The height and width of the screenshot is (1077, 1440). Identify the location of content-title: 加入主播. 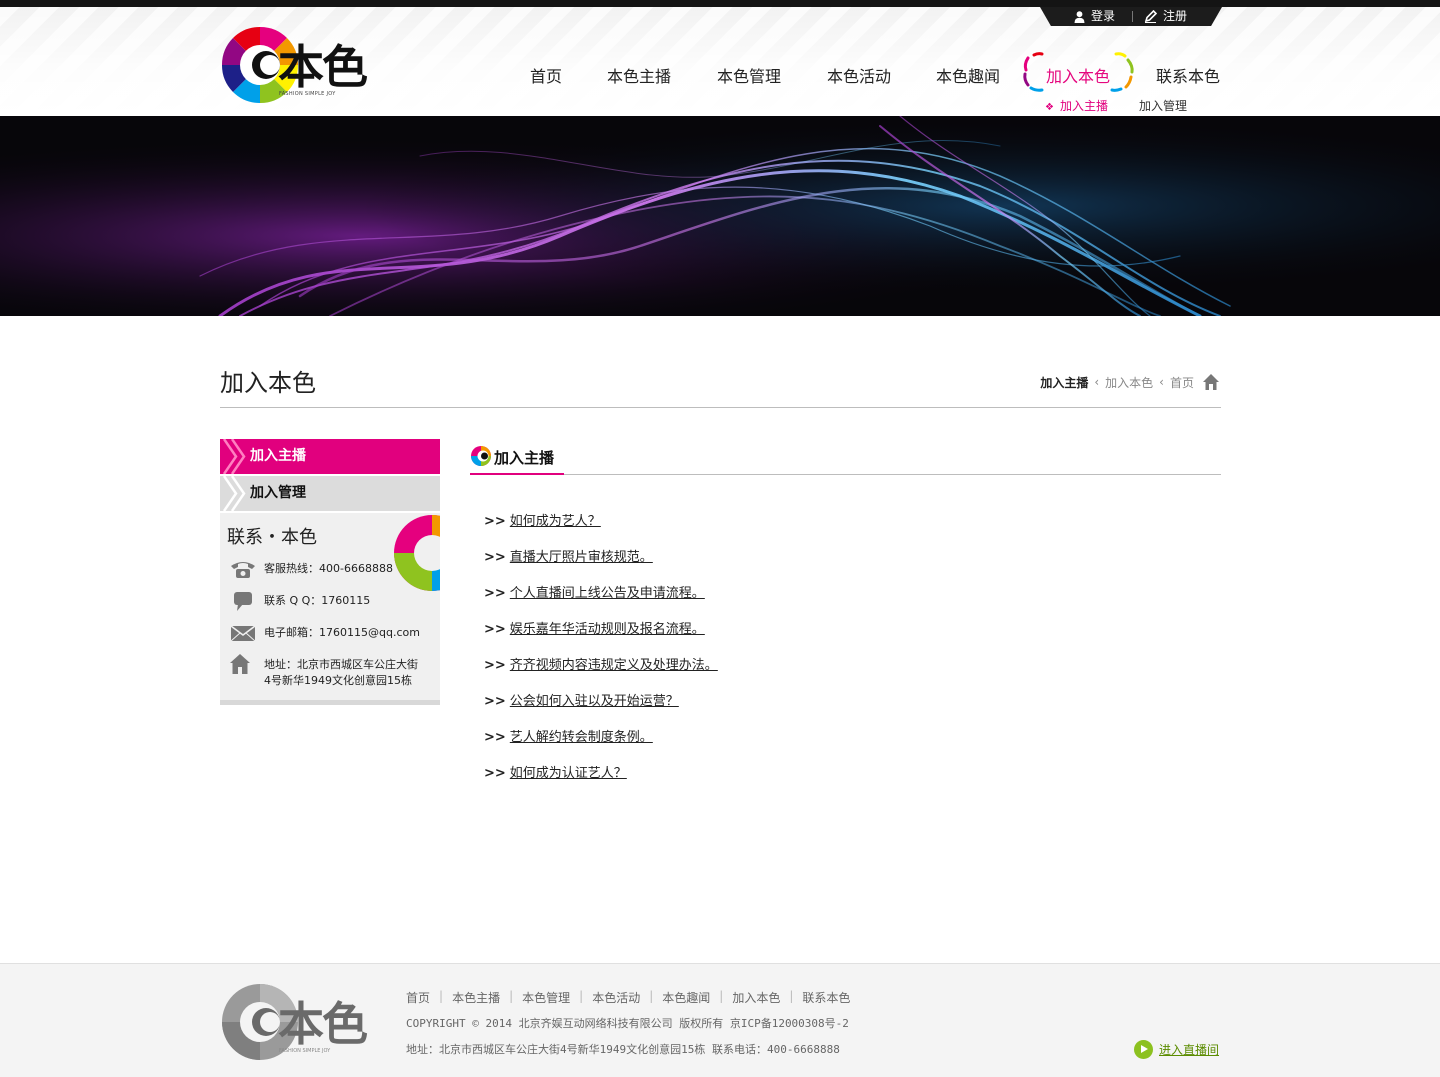
(524, 458).